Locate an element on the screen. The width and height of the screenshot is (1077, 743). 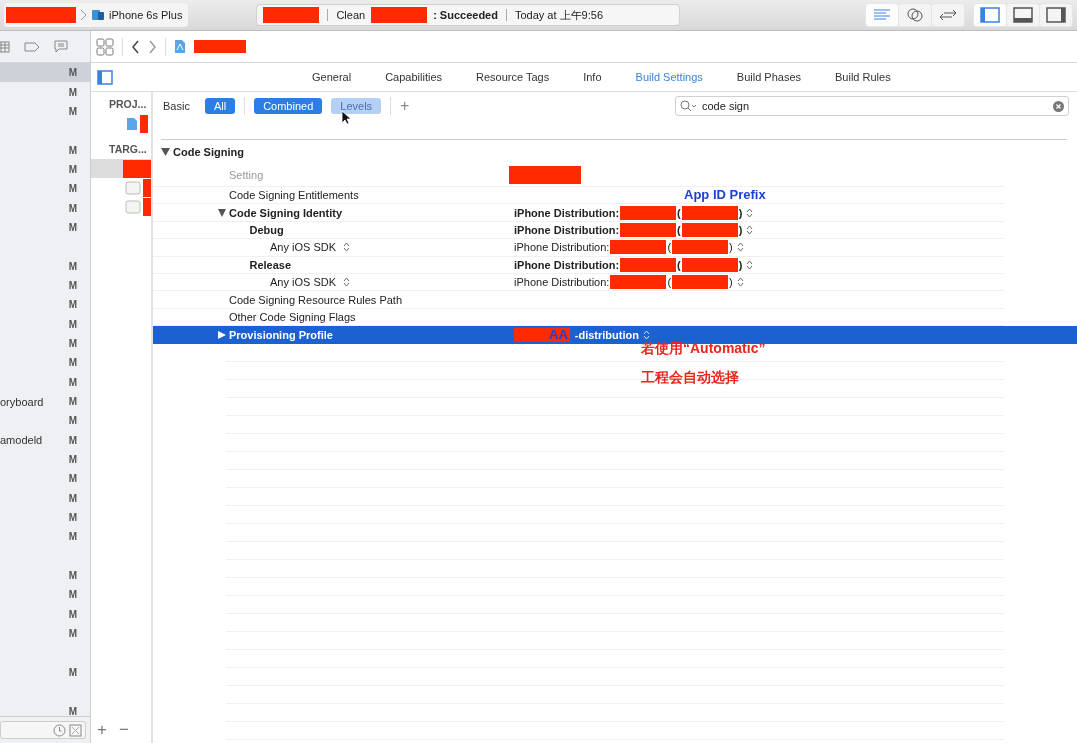
sidebar-toggle-icon is located at coordinates (105, 77).